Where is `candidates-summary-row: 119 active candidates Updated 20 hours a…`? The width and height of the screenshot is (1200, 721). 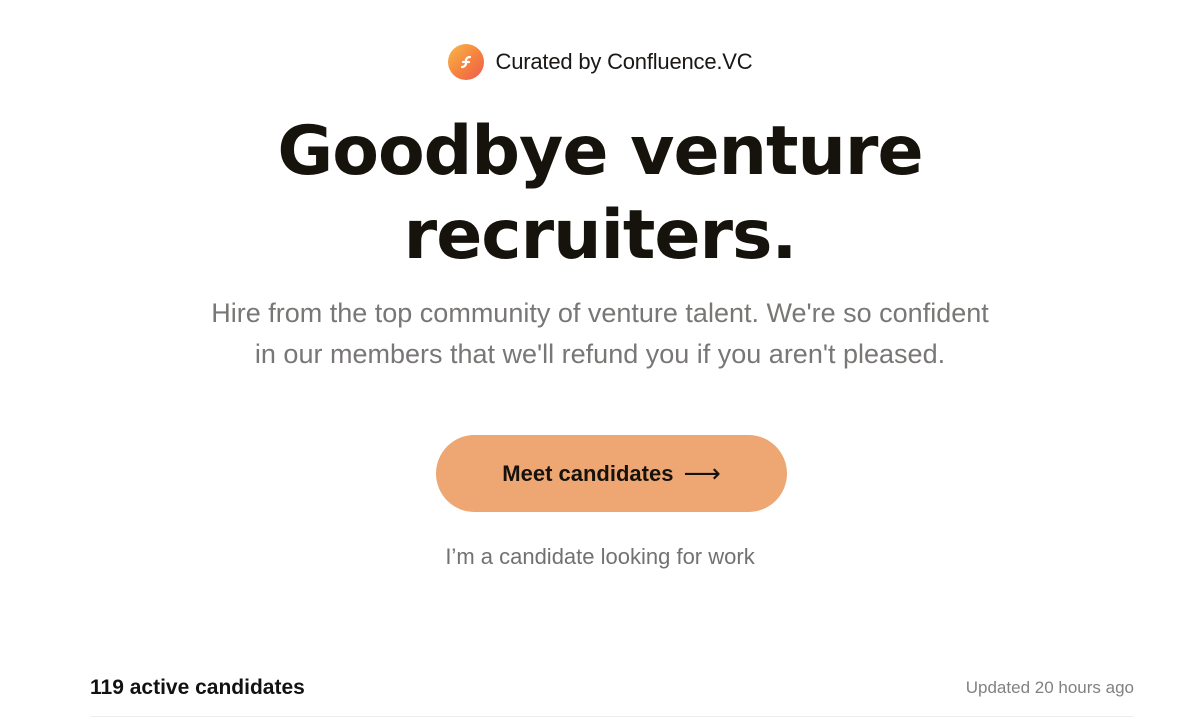 candidates-summary-row: 119 active candidates Updated 20 hours a… is located at coordinates (612, 688).